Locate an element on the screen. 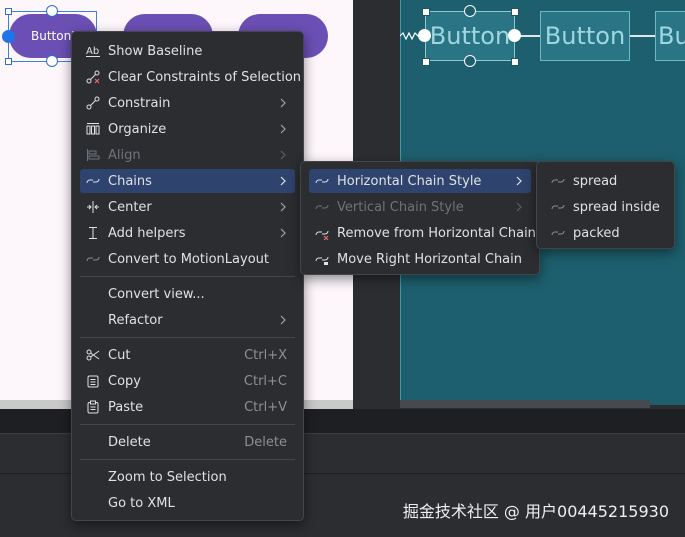 This screenshot has width=685, height=537. blueprint-horizontal-scrollbar is located at coordinates (525, 404).